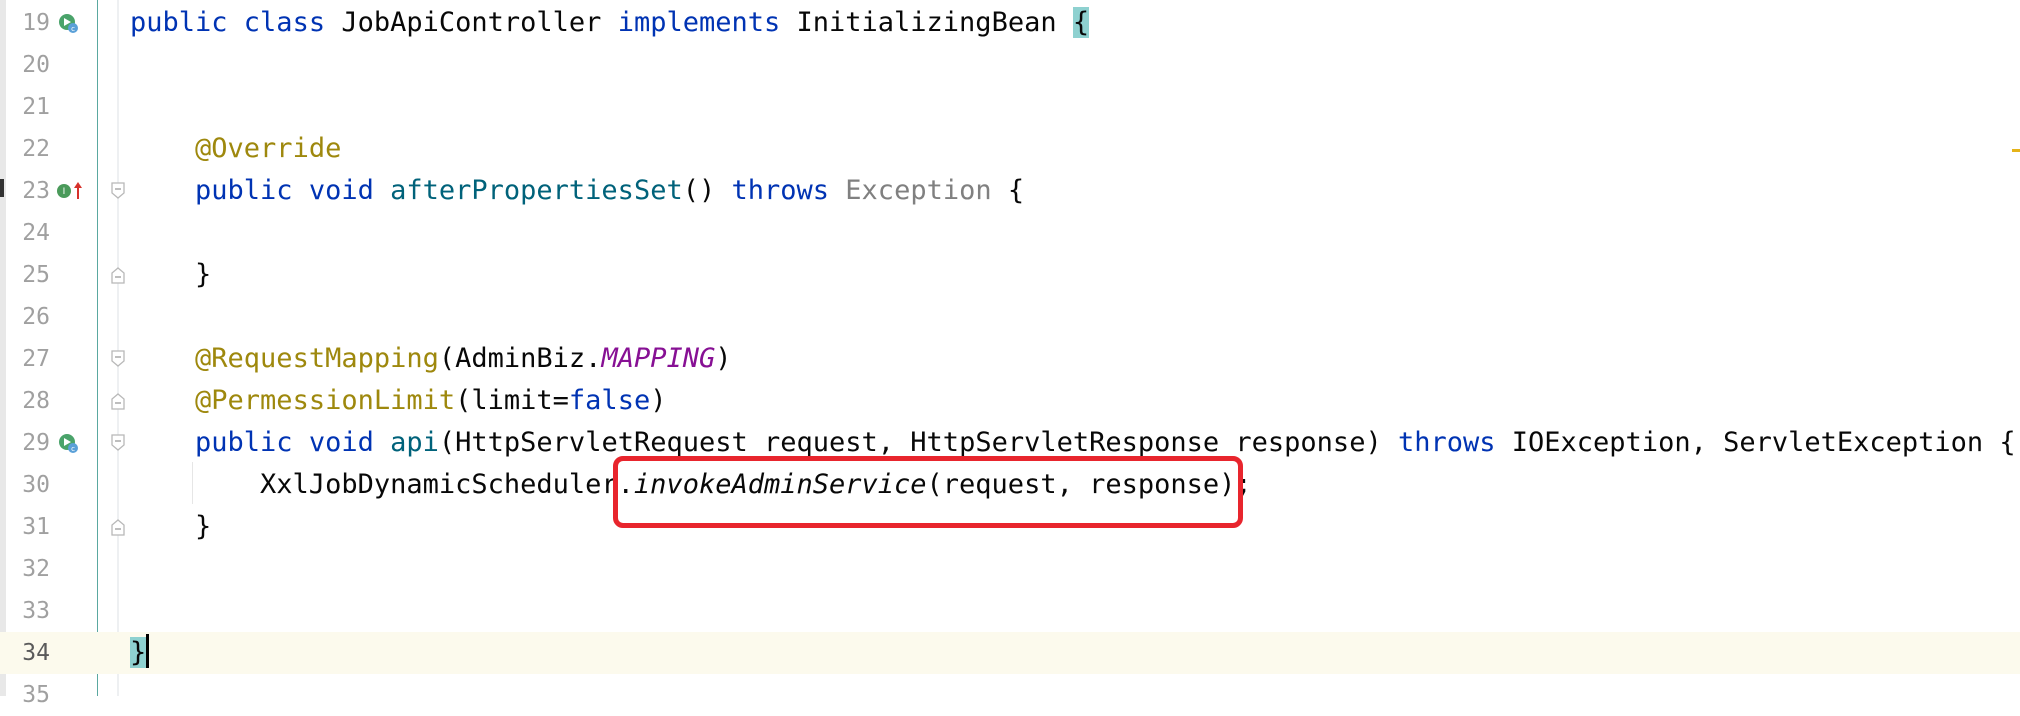  What do you see at coordinates (1010, 401) in the screenshot?
I see `code-line-28: 28 @PermessionLimit(limit=false)` at bounding box center [1010, 401].